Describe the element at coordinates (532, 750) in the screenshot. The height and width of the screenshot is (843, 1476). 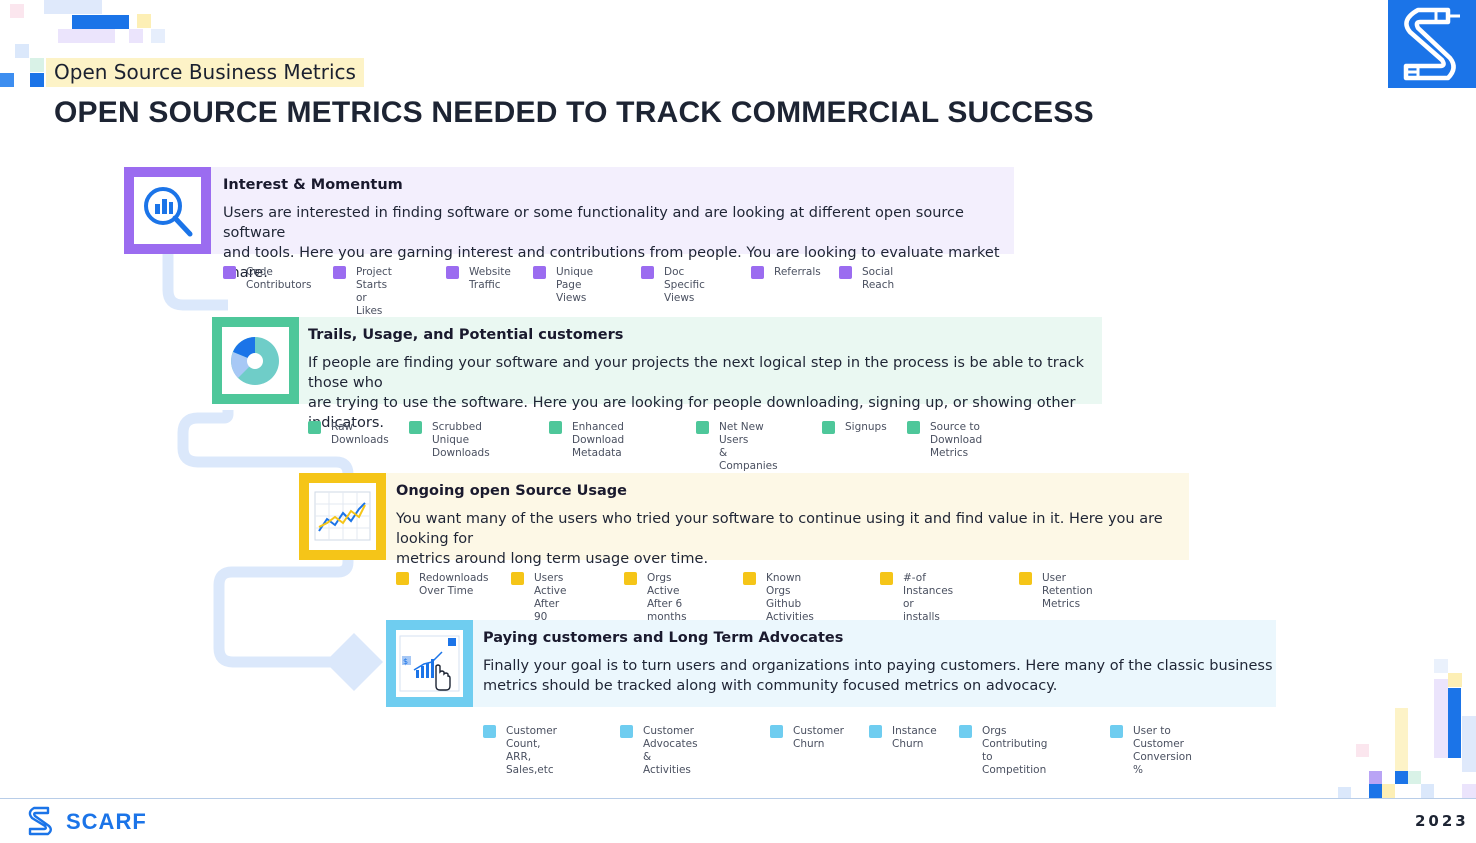
I see `metric-label: Customer Count, ARR, Sales,etc` at that location.